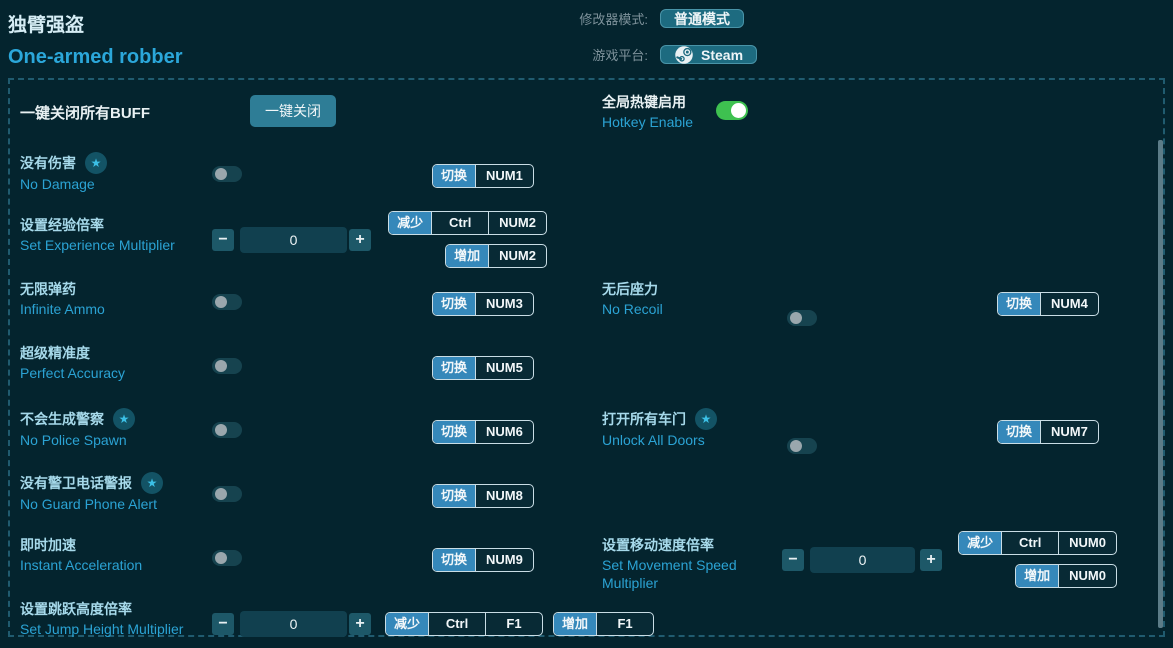  What do you see at coordinates (293, 111) in the screenshot?
I see `close-all-button: 一键关闭` at bounding box center [293, 111].